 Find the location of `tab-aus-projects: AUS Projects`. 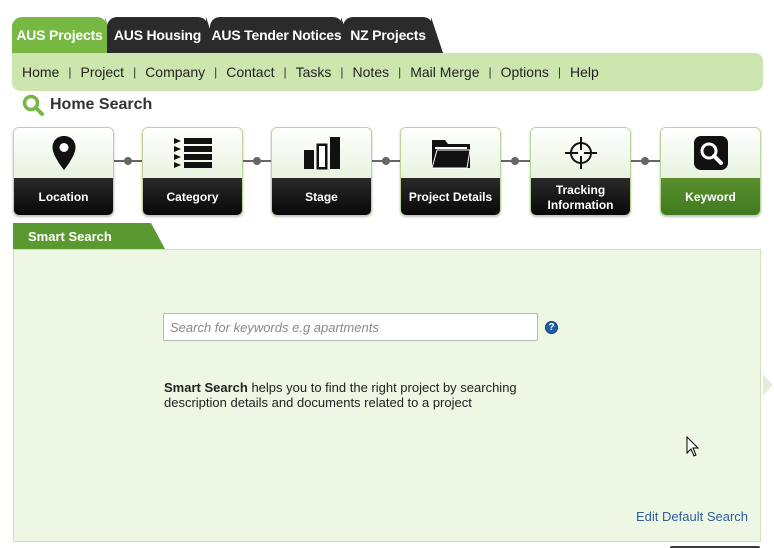

tab-aus-projects: AUS Projects is located at coordinates (64, 35).